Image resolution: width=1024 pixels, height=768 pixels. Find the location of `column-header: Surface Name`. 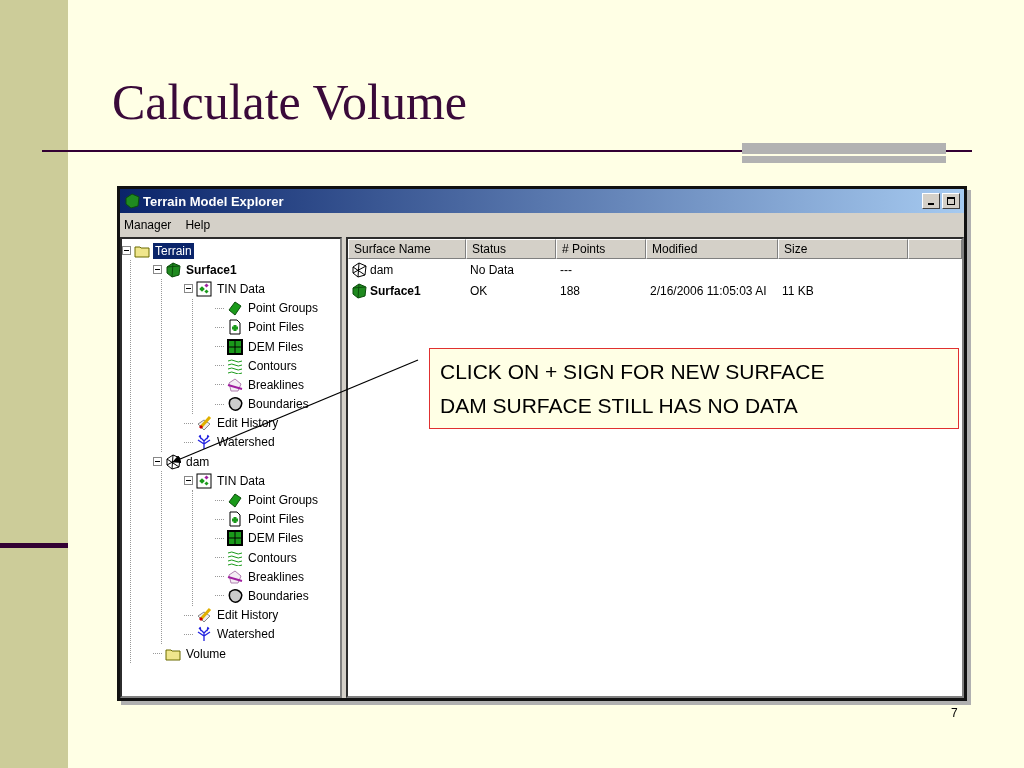

column-header: Surface Name is located at coordinates (407, 249).